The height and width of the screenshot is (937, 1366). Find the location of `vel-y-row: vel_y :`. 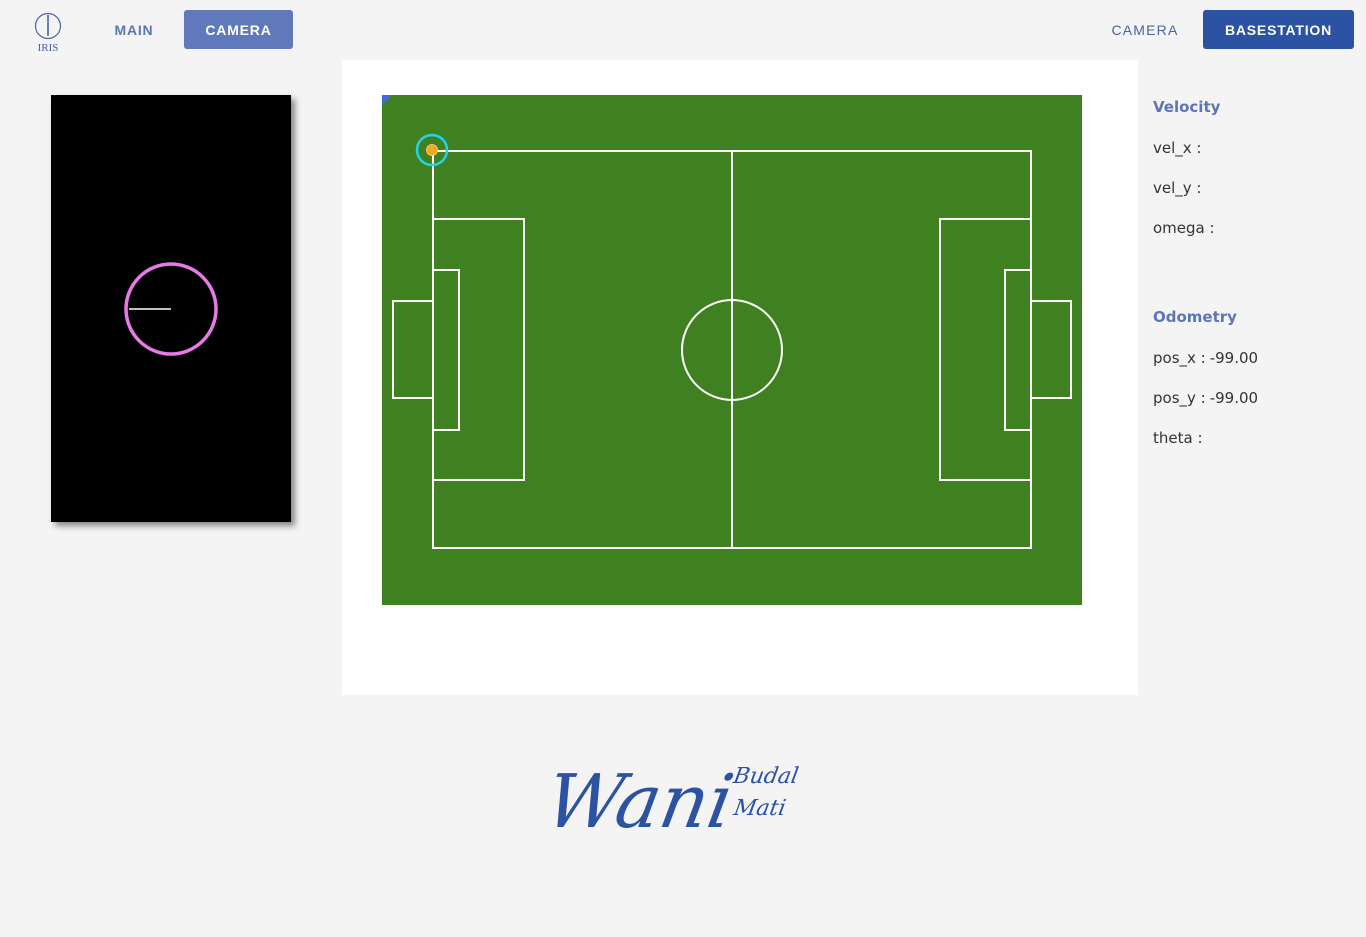

vel-y-row: vel_y : is located at coordinates (1179, 188).